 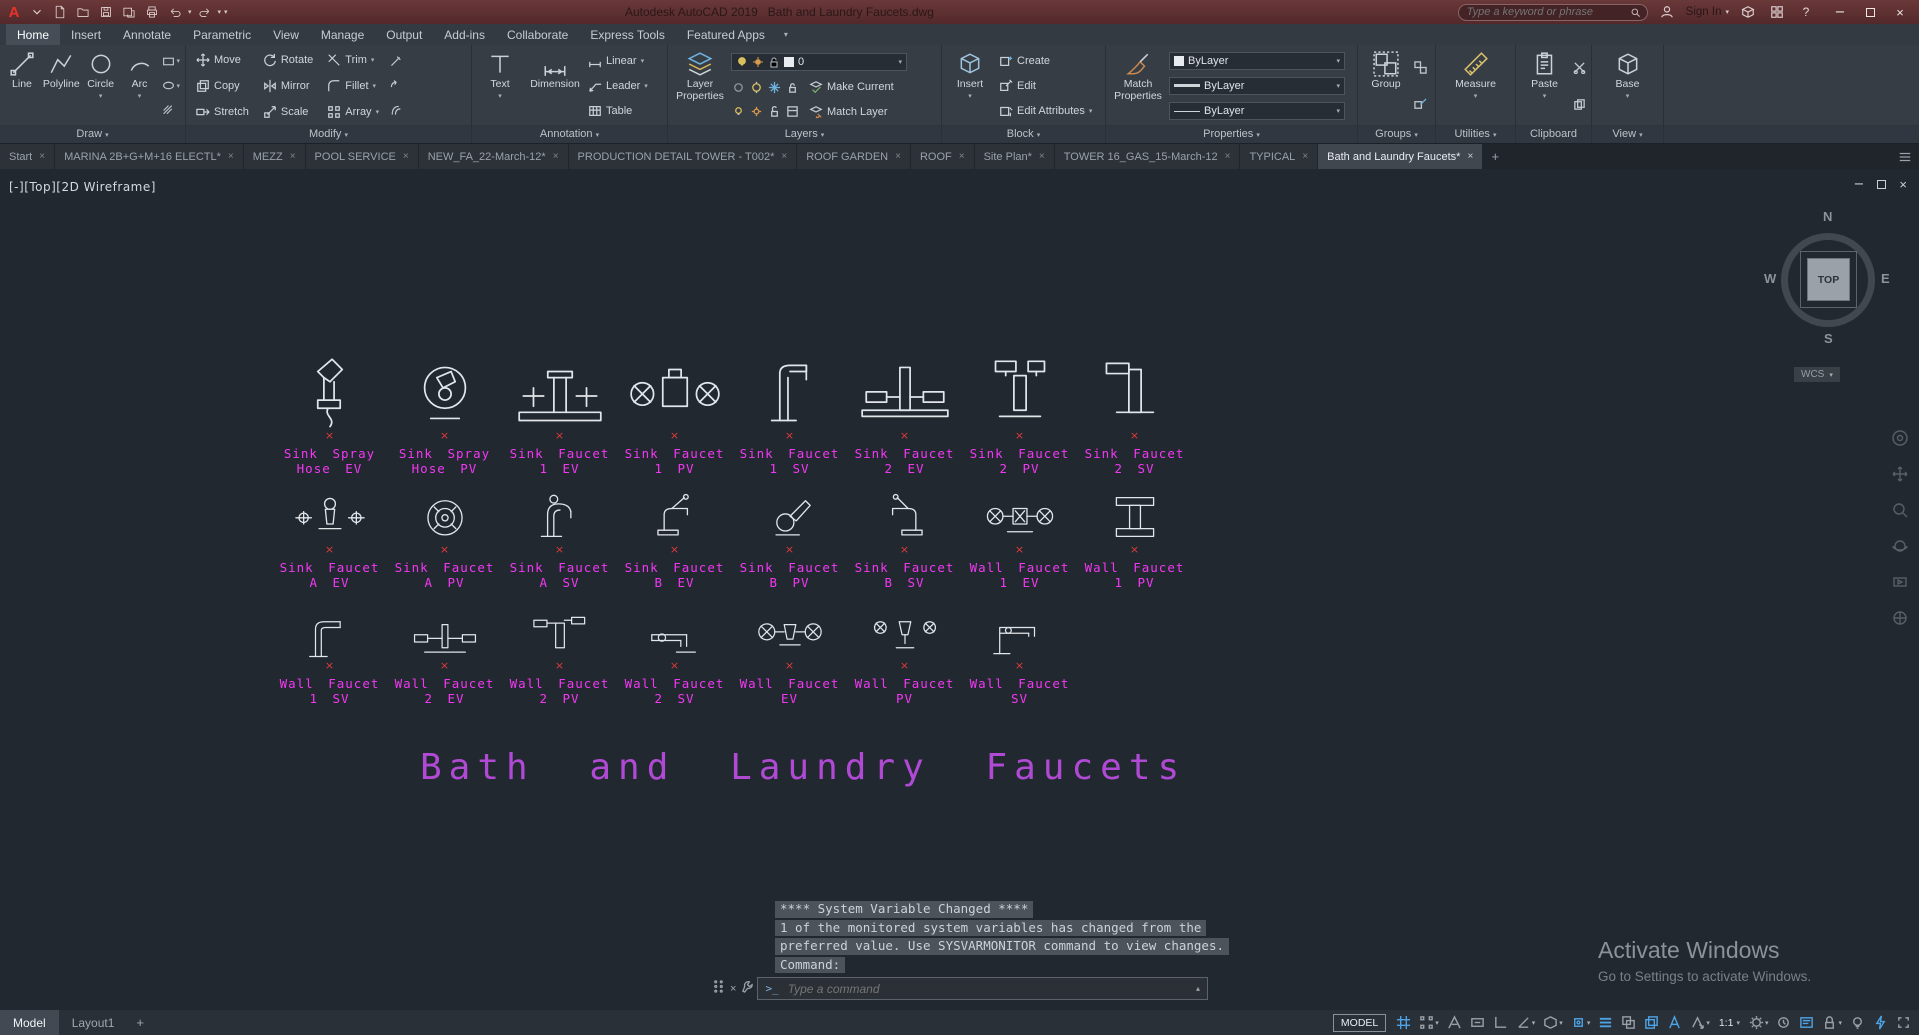 I want to click on trim-button: Trim ▾, so click(x=353, y=60).